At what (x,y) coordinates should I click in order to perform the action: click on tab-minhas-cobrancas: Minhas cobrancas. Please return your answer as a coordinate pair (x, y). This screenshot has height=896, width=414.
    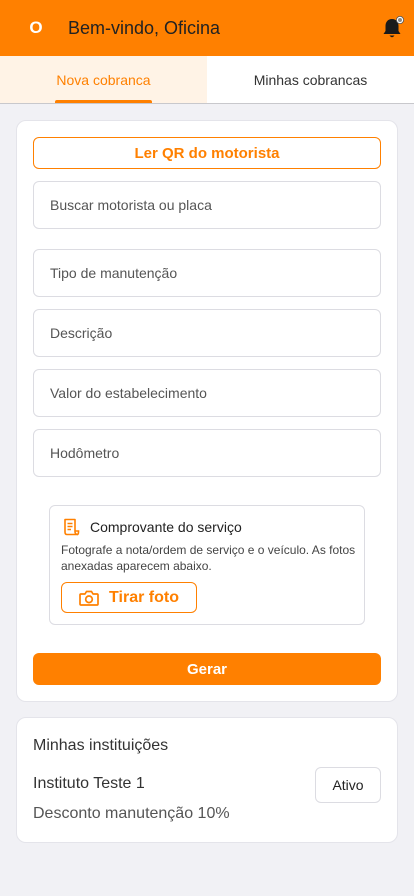
    Looking at the image, I should click on (310, 79).